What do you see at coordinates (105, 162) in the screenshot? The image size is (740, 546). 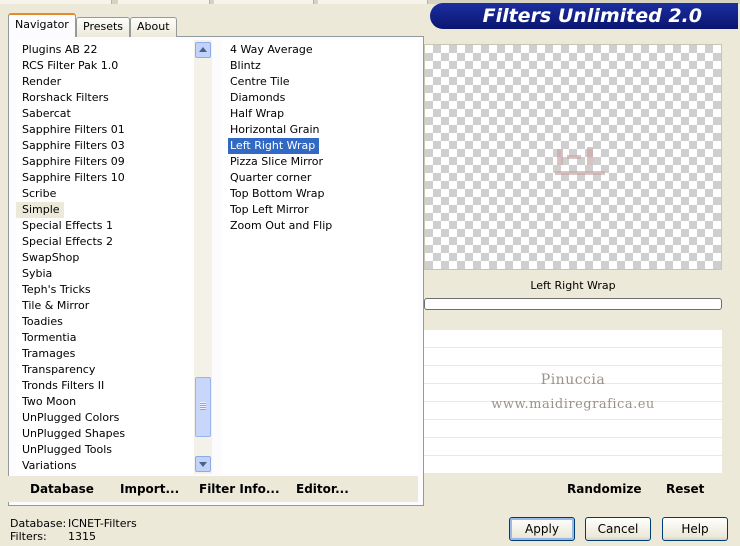 I see `category-list-item: Sapphire Filters 09` at bounding box center [105, 162].